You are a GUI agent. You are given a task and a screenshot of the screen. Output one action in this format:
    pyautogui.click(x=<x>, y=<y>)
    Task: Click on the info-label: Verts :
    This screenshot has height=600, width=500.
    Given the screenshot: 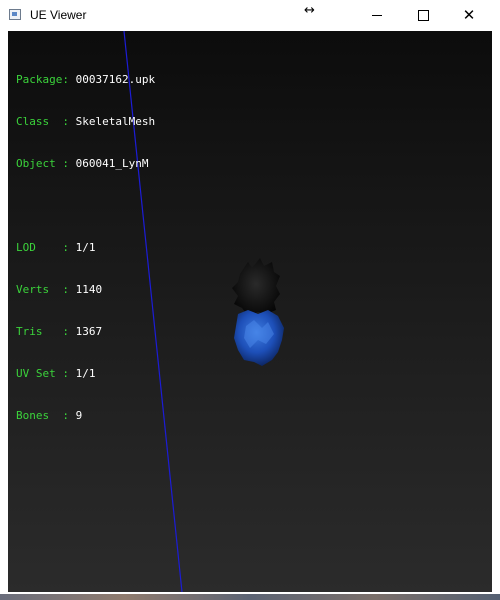 What is the action you would take?
    pyautogui.click(x=42, y=289)
    